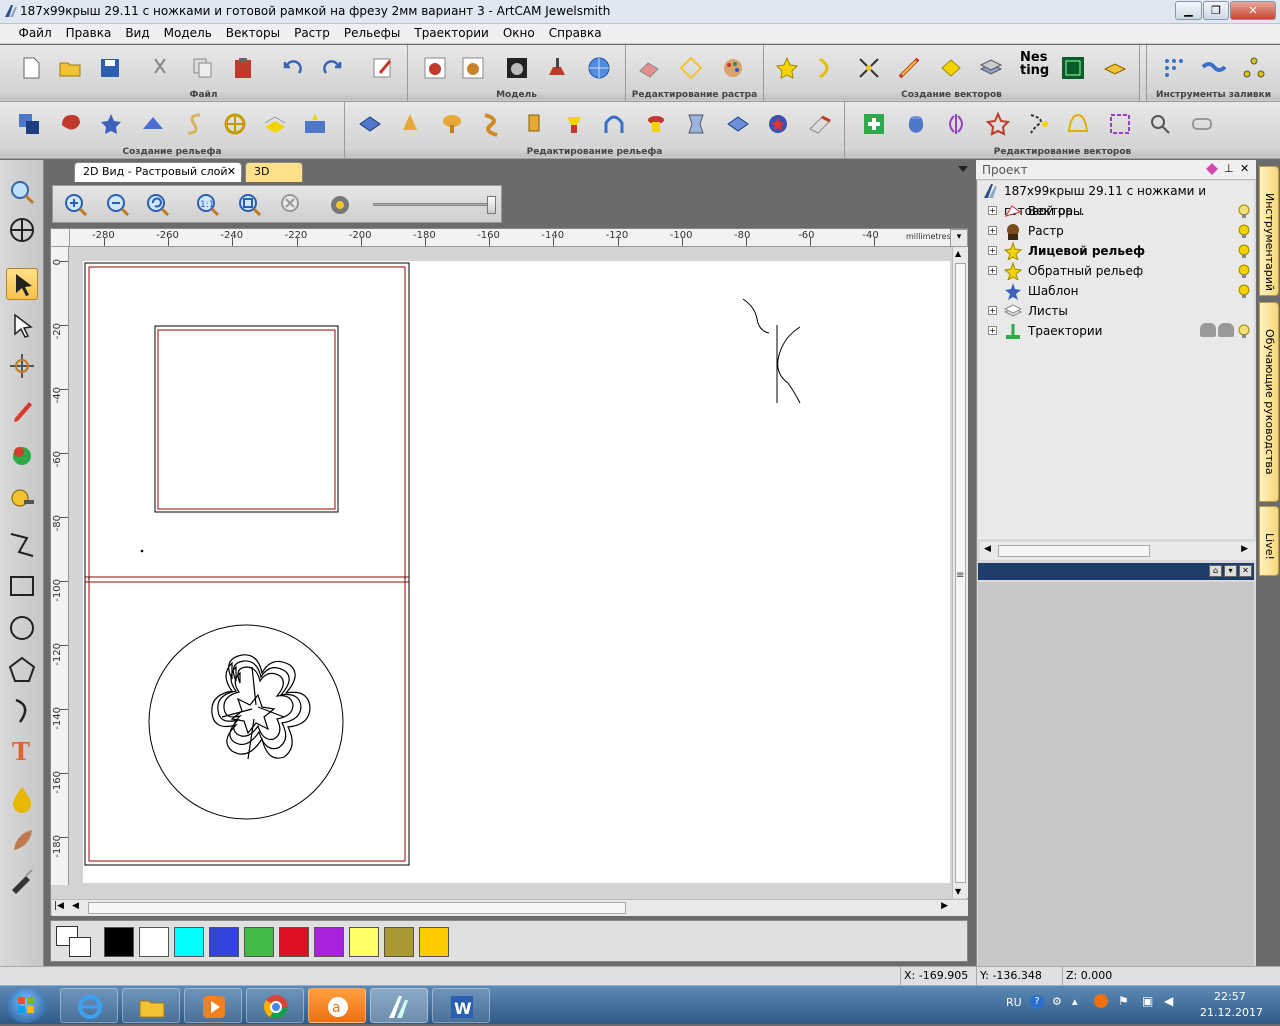  Describe the element at coordinates (235, 124) in the screenshot. I see `relief-weave-icon` at that location.